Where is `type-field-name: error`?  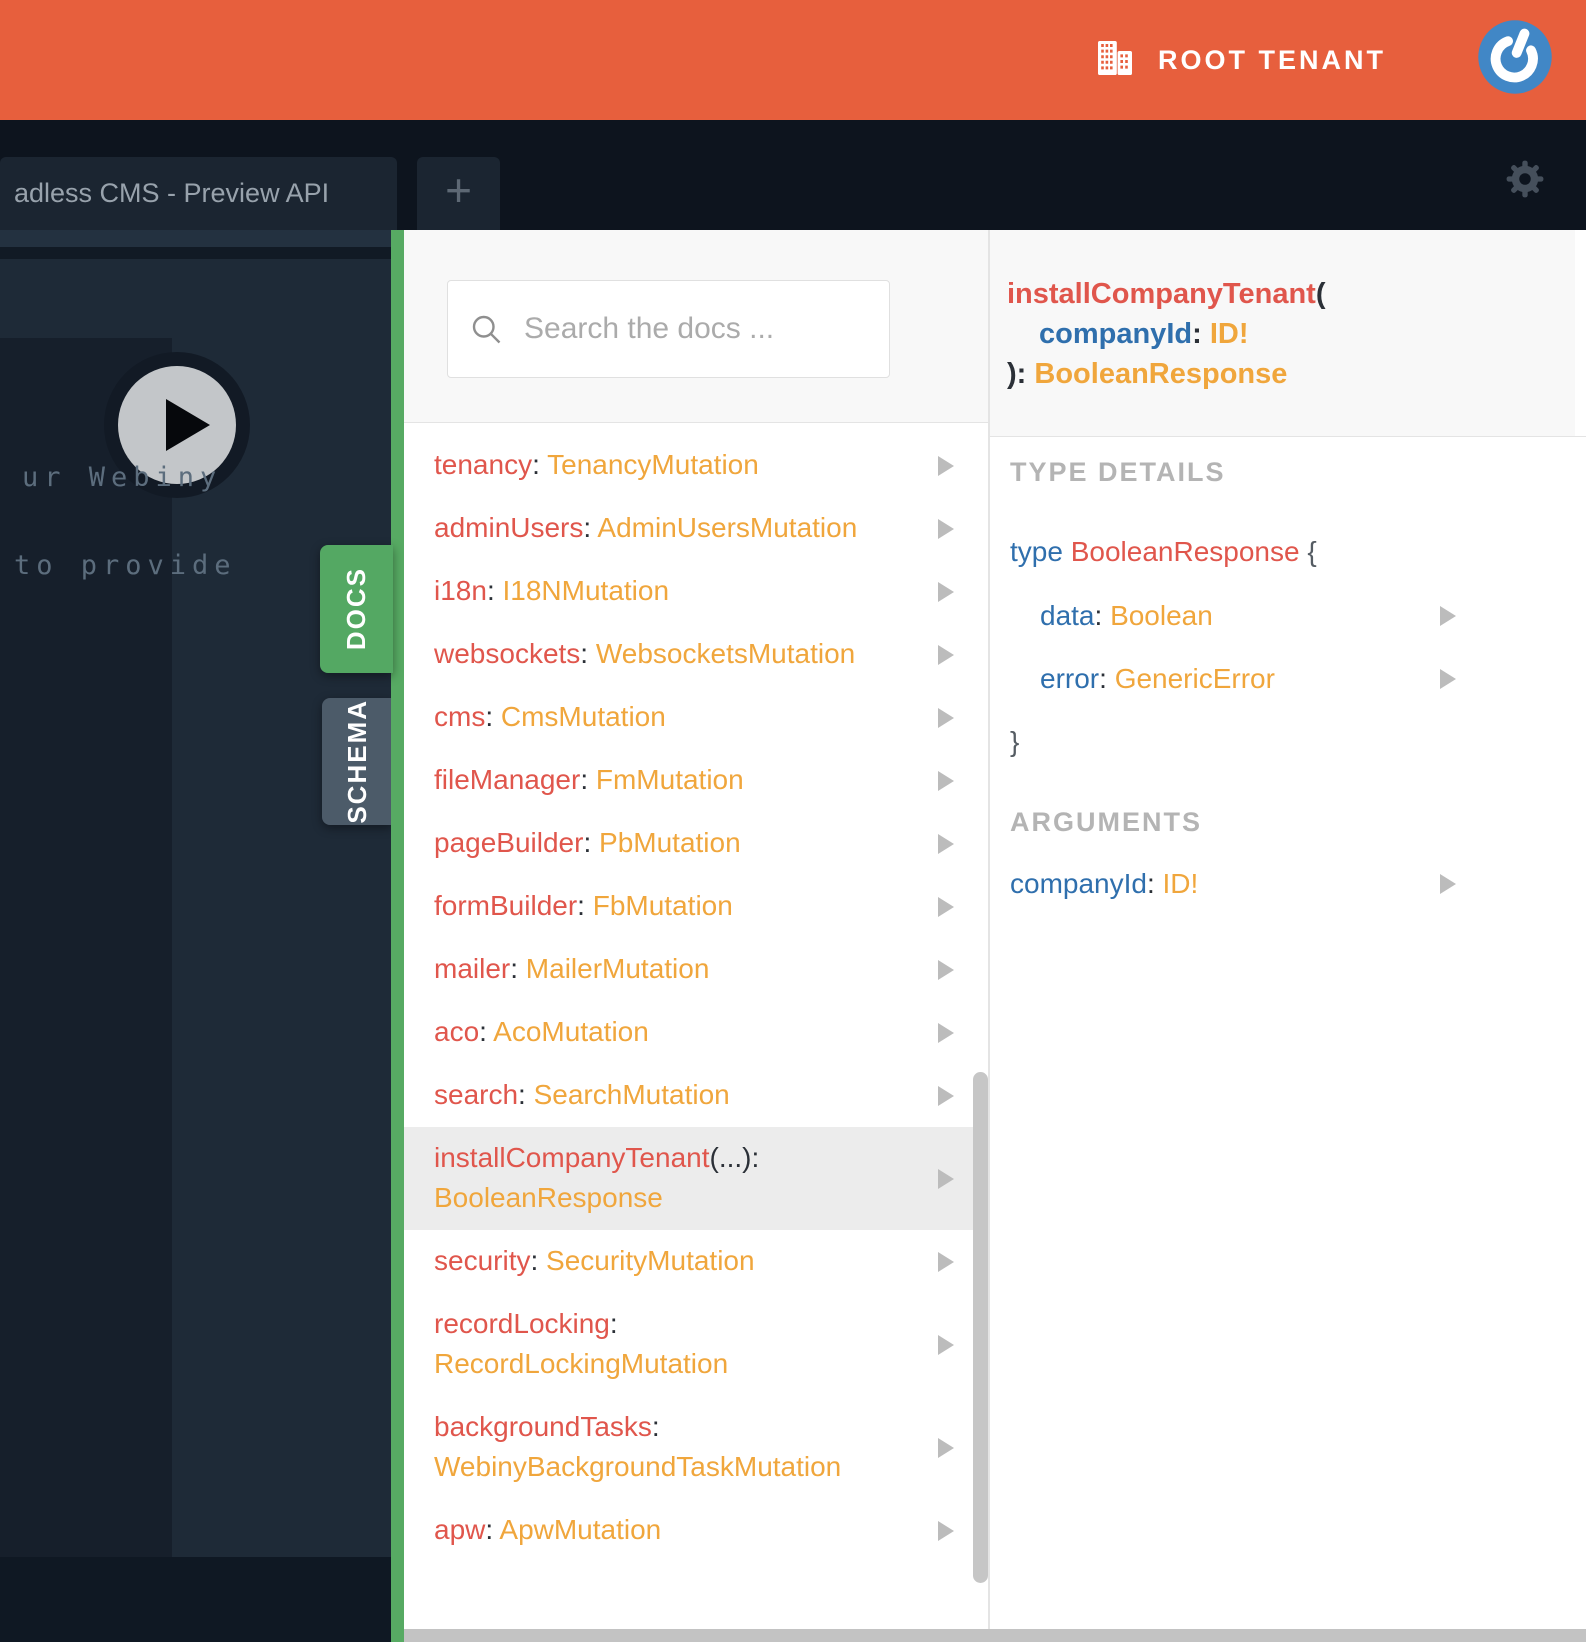 type-field-name: error is located at coordinates (1070, 678).